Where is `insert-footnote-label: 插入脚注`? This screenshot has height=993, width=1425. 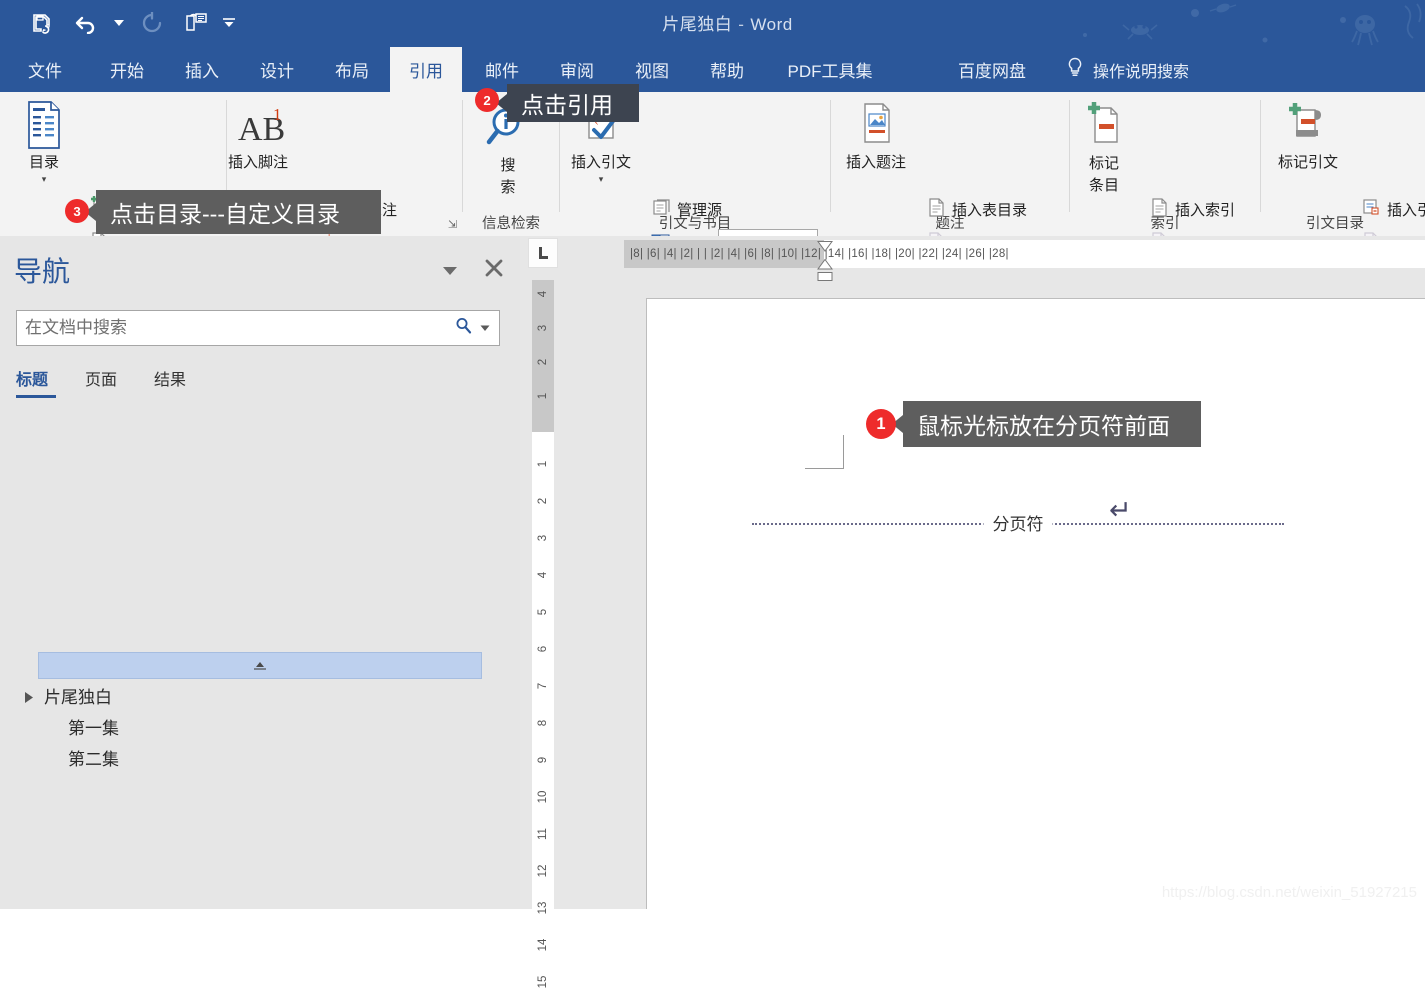 insert-footnote-label: 插入脚注 is located at coordinates (257, 162).